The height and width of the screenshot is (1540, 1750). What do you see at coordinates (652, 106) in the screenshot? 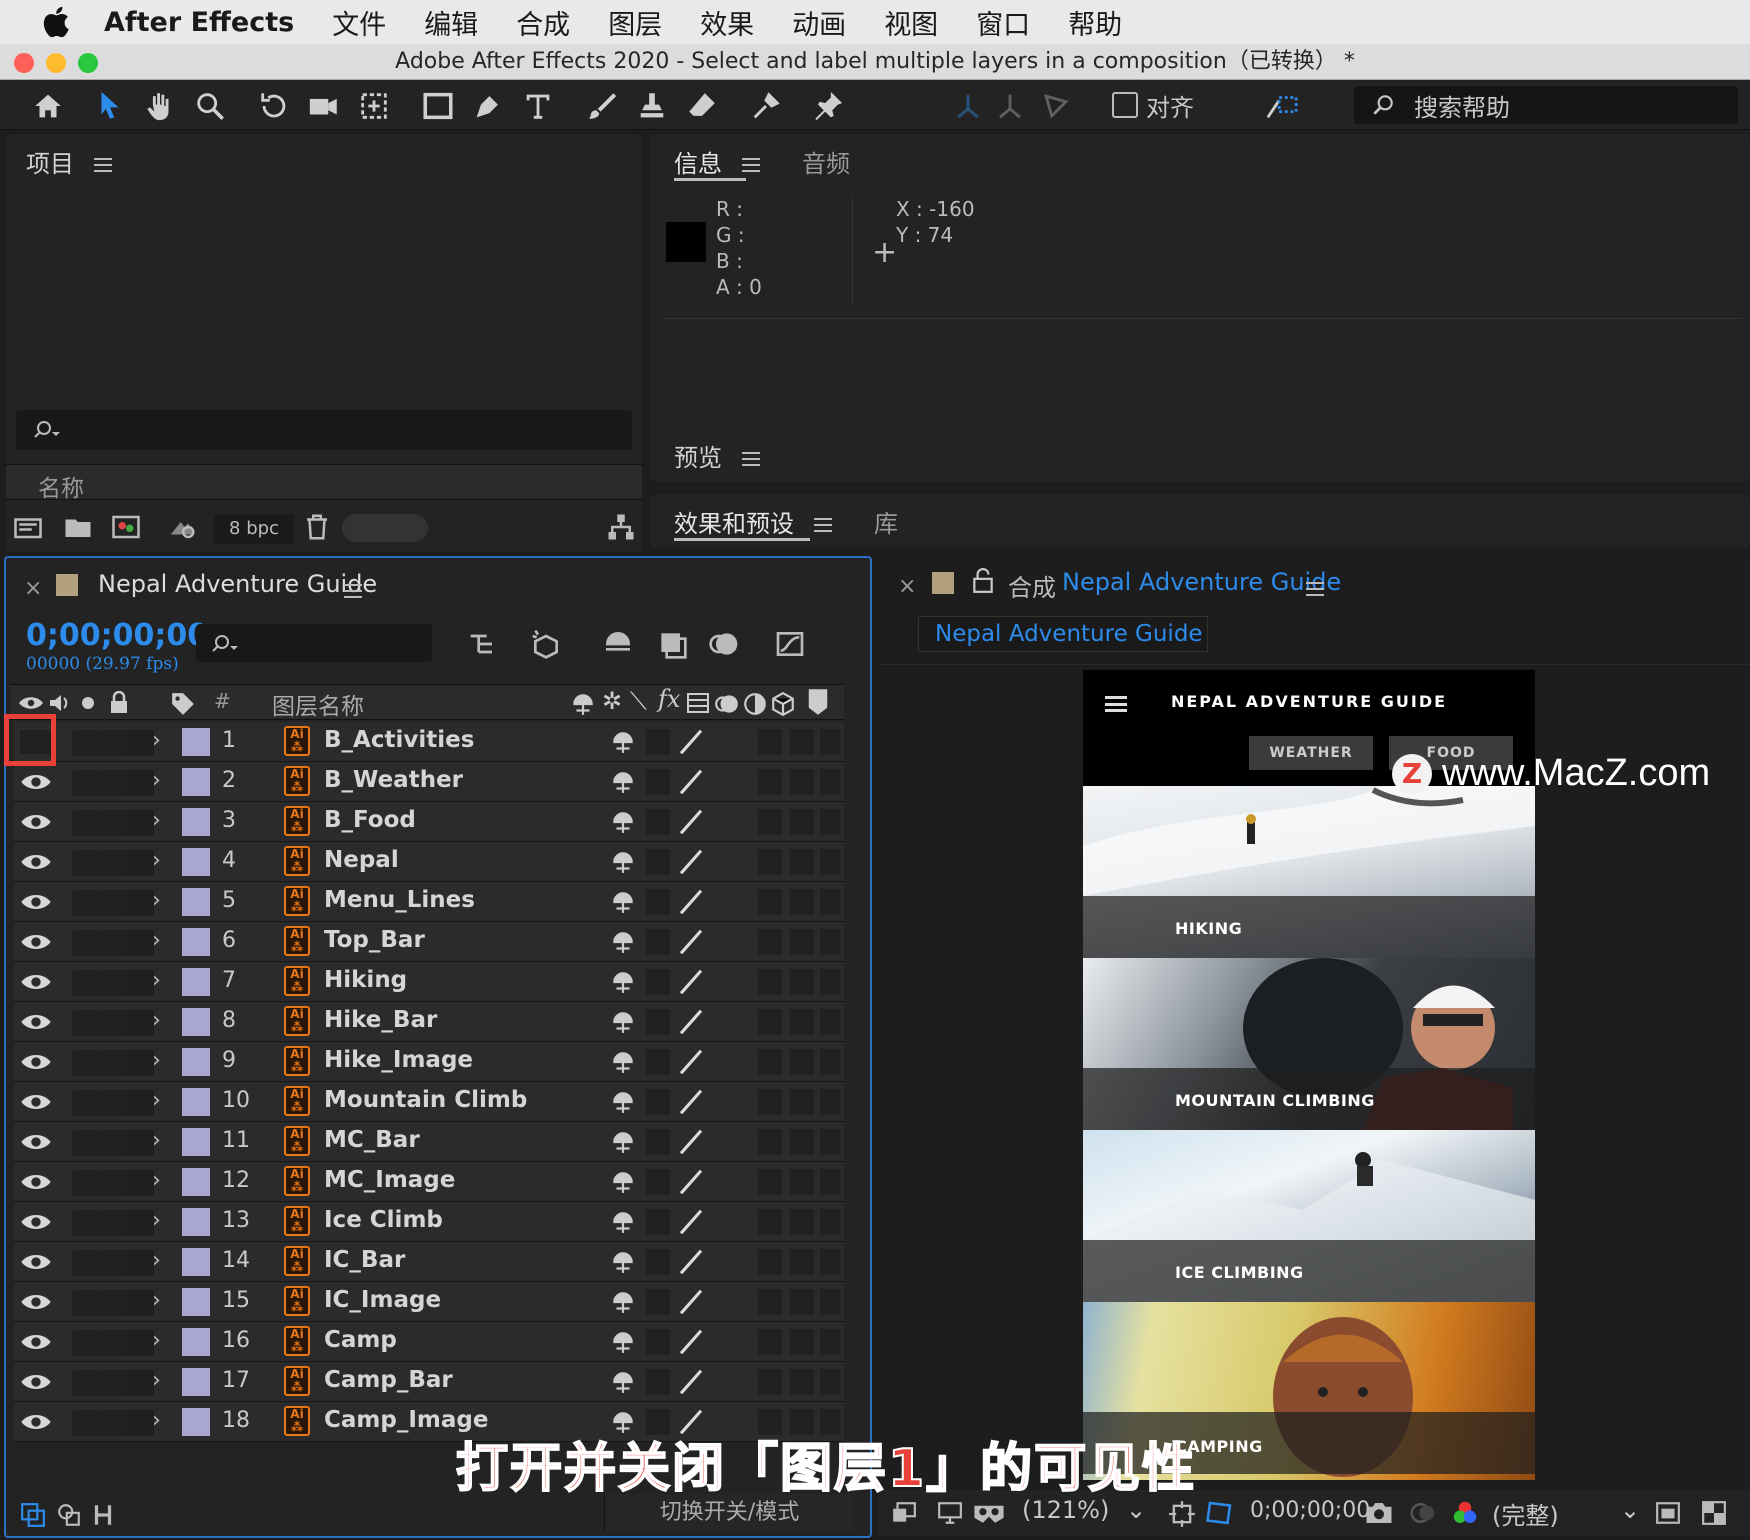
I see `clone-stamp-tool-icon` at bounding box center [652, 106].